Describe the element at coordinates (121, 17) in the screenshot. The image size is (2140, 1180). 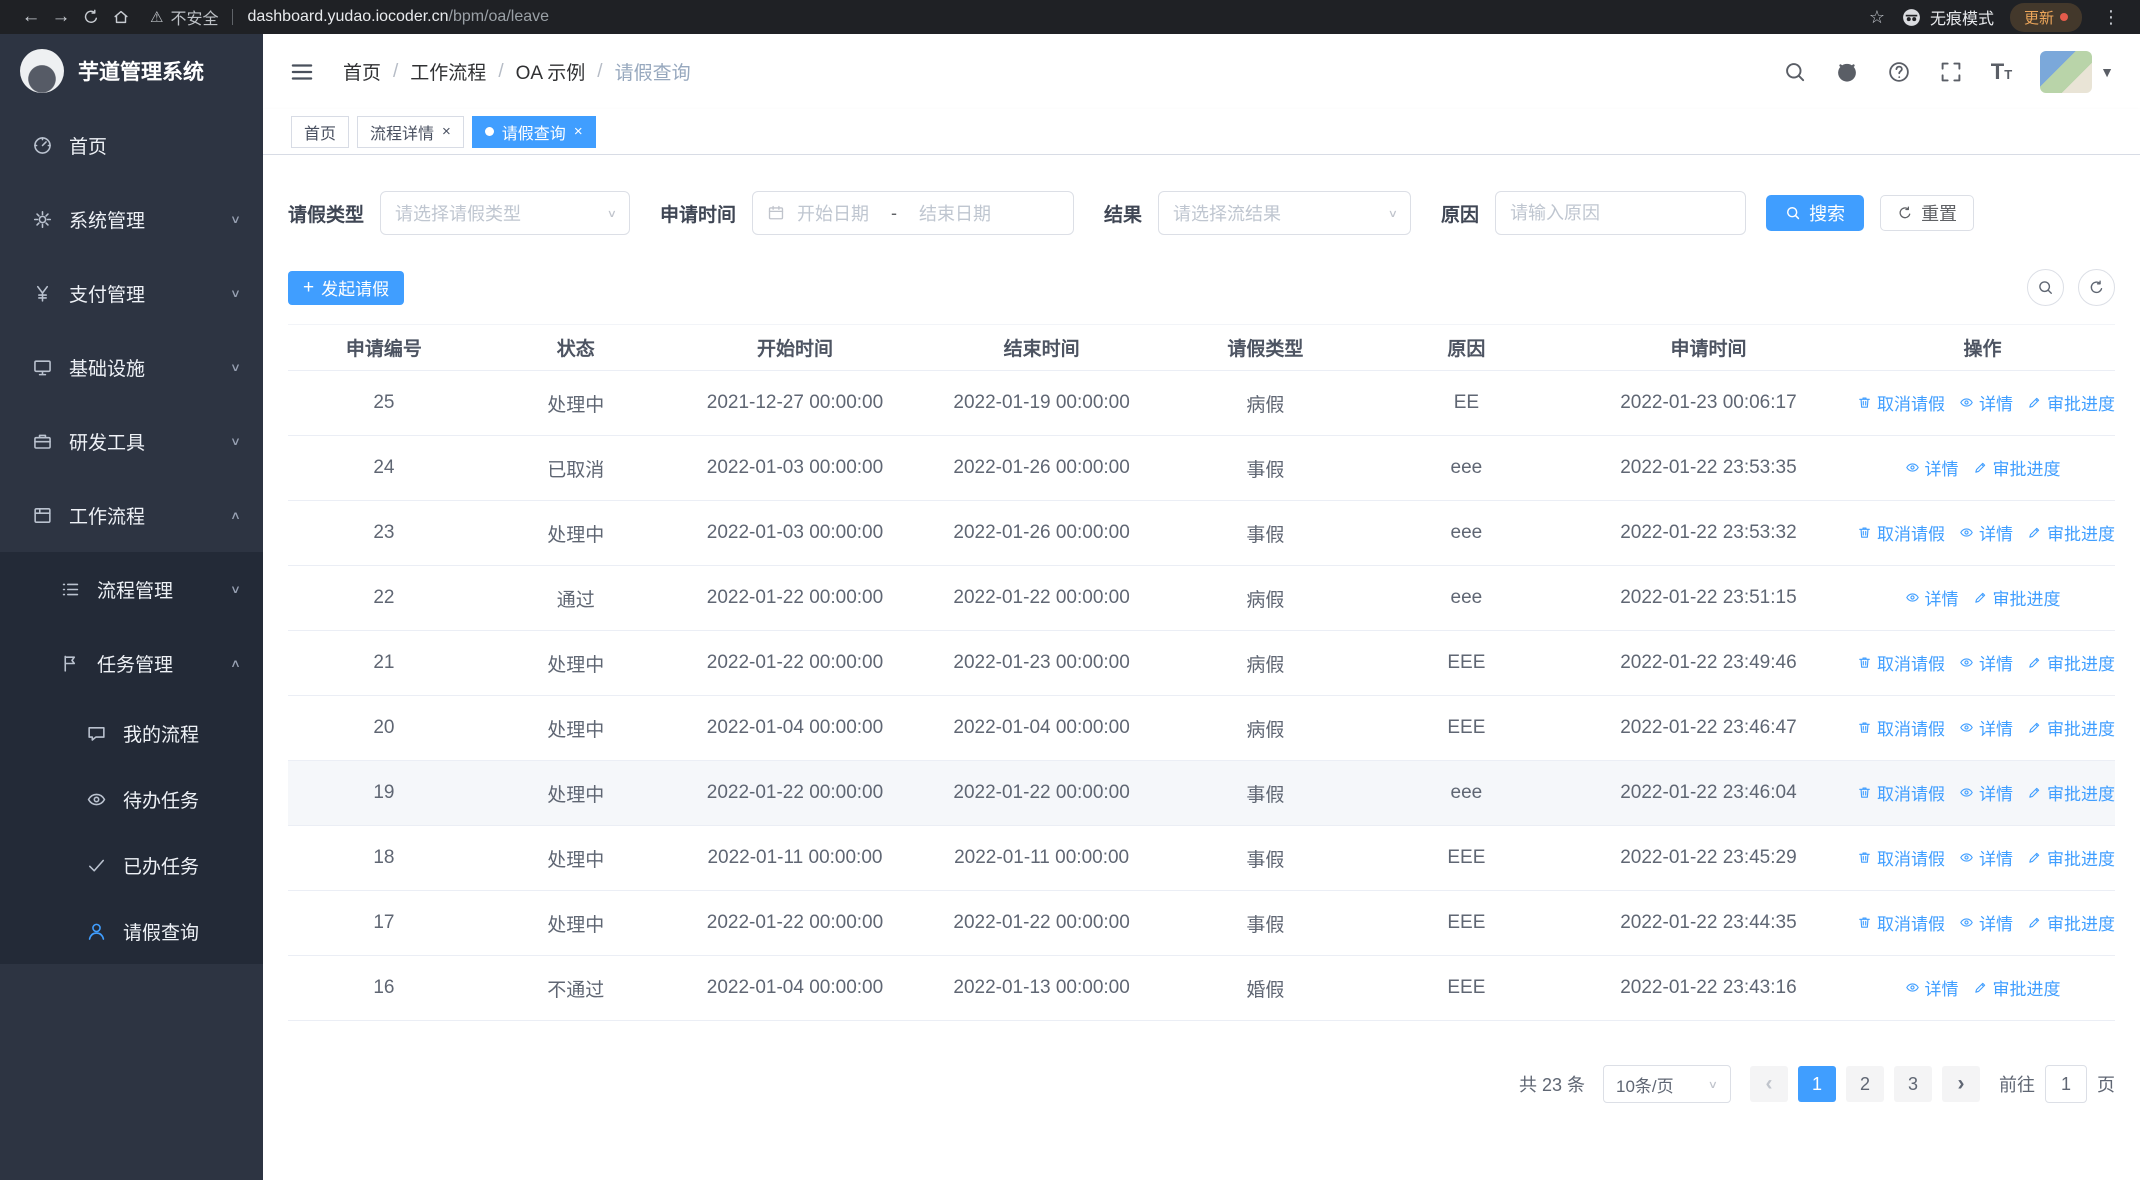
I see `home-icon` at that location.